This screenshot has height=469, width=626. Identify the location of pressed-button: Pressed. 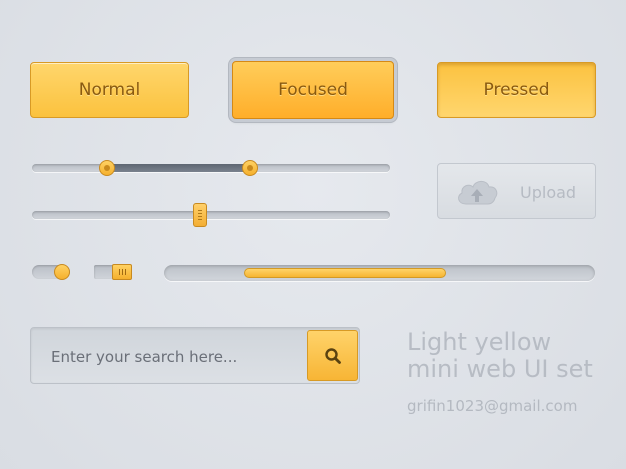
(516, 90).